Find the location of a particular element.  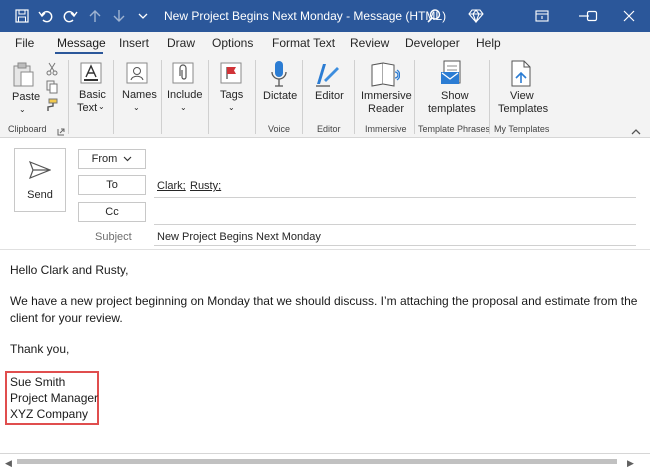

closing: Thank you, is located at coordinates (40, 349).